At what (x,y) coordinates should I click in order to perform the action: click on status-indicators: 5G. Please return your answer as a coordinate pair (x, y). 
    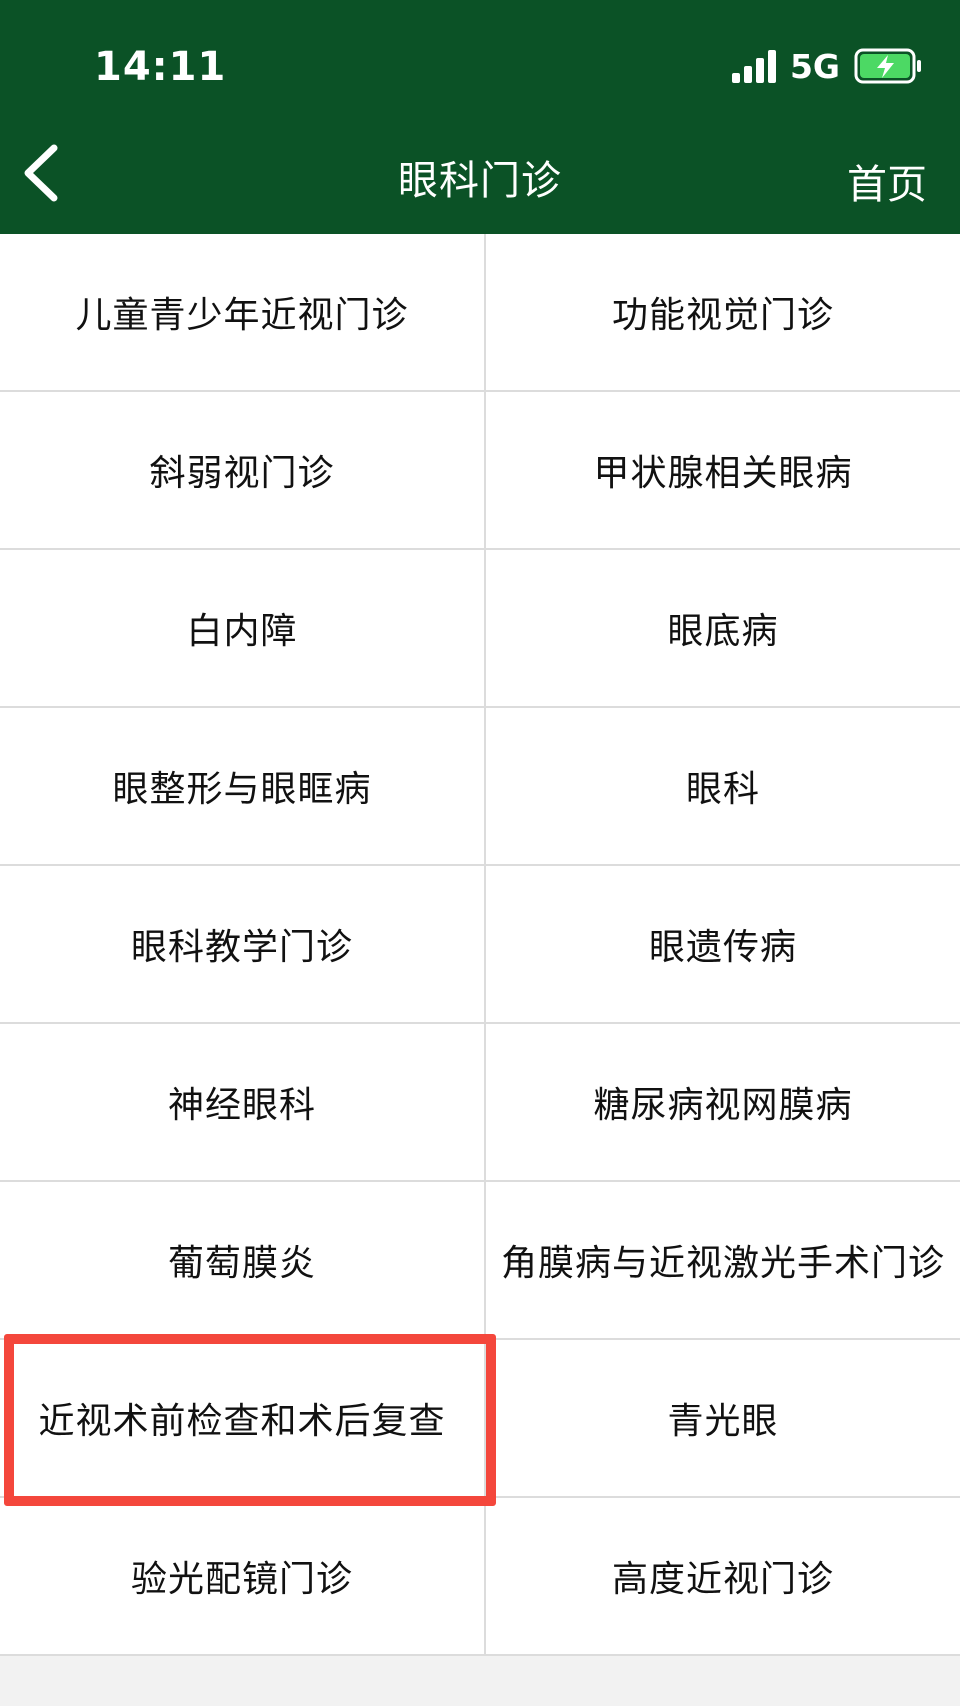
    Looking at the image, I should click on (826, 66).